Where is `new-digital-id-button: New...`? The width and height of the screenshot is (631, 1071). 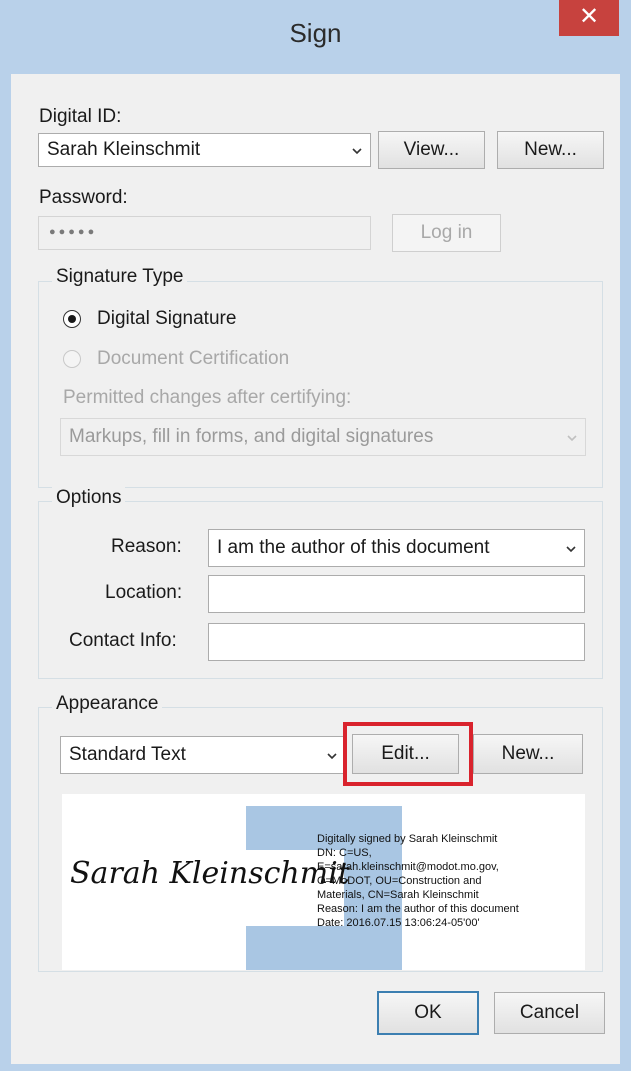
new-digital-id-button: New... is located at coordinates (550, 150).